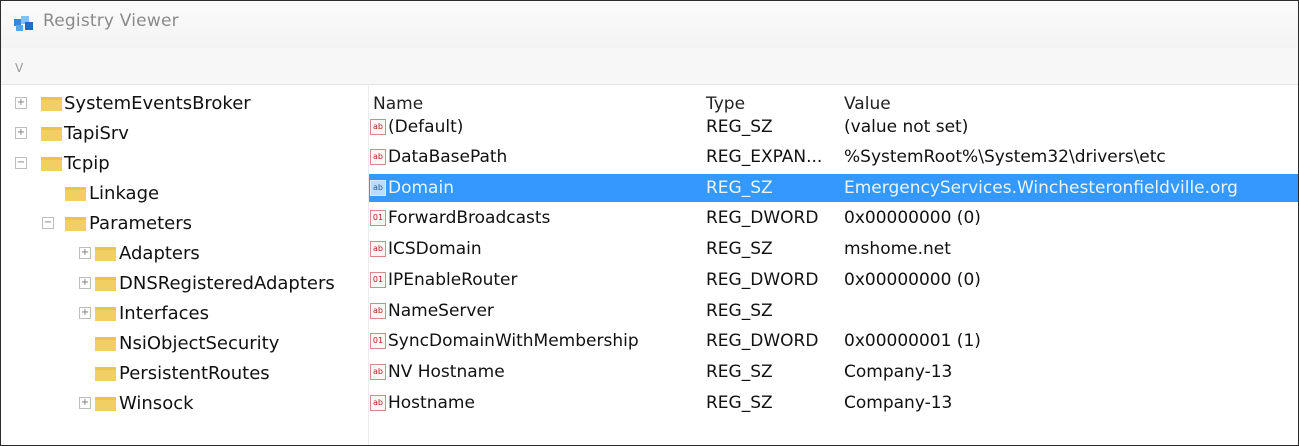  What do you see at coordinates (833, 127) in the screenshot?
I see `table-row: ab (Default) REG_SZ (value not set)` at bounding box center [833, 127].